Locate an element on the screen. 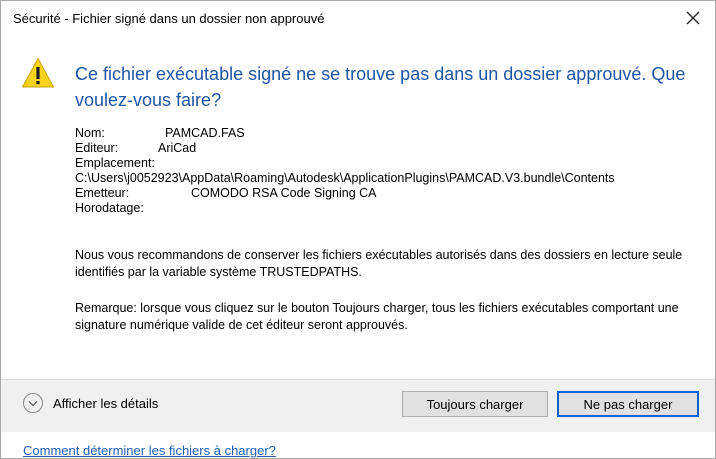  chevron-down-circle is located at coordinates (33, 403).